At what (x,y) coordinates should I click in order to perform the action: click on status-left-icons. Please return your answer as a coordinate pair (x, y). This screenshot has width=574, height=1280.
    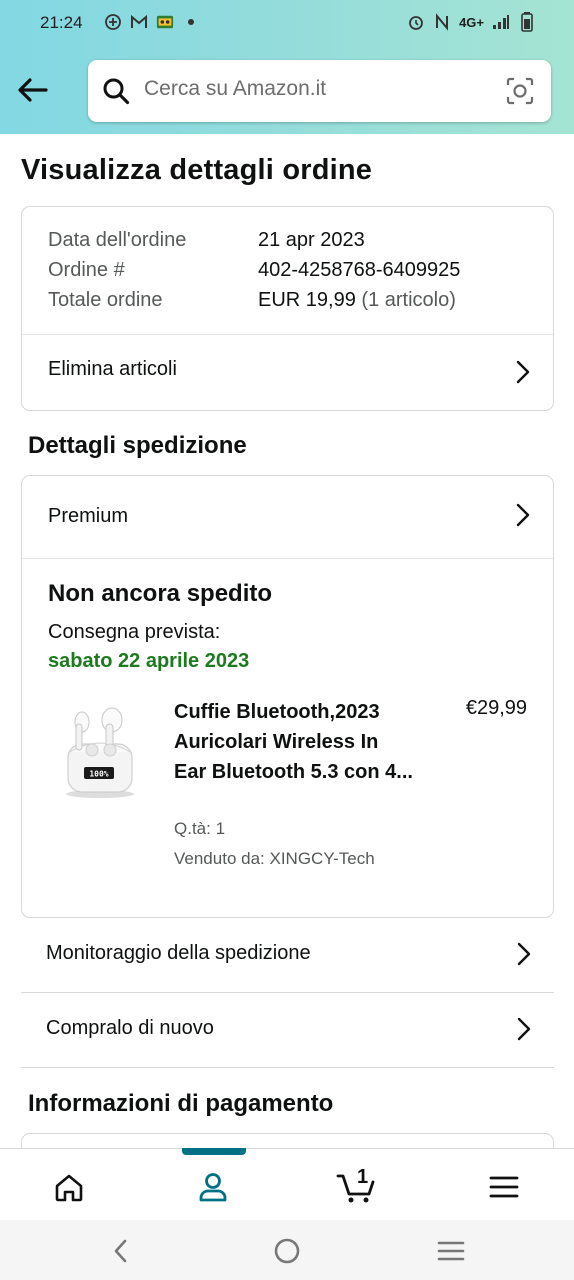
    Looking at the image, I should click on (152, 22).